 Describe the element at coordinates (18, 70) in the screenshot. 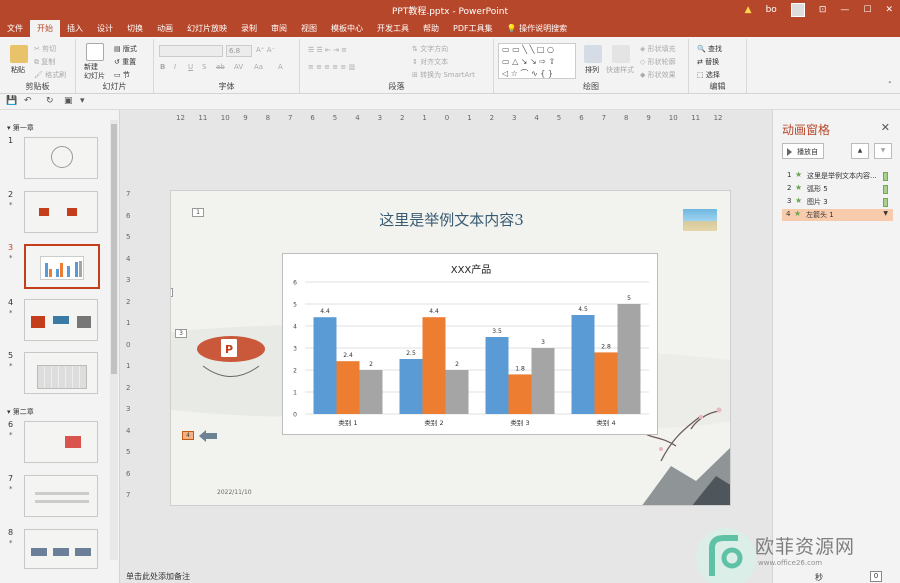

I see `paste-button: 粘贴` at that location.